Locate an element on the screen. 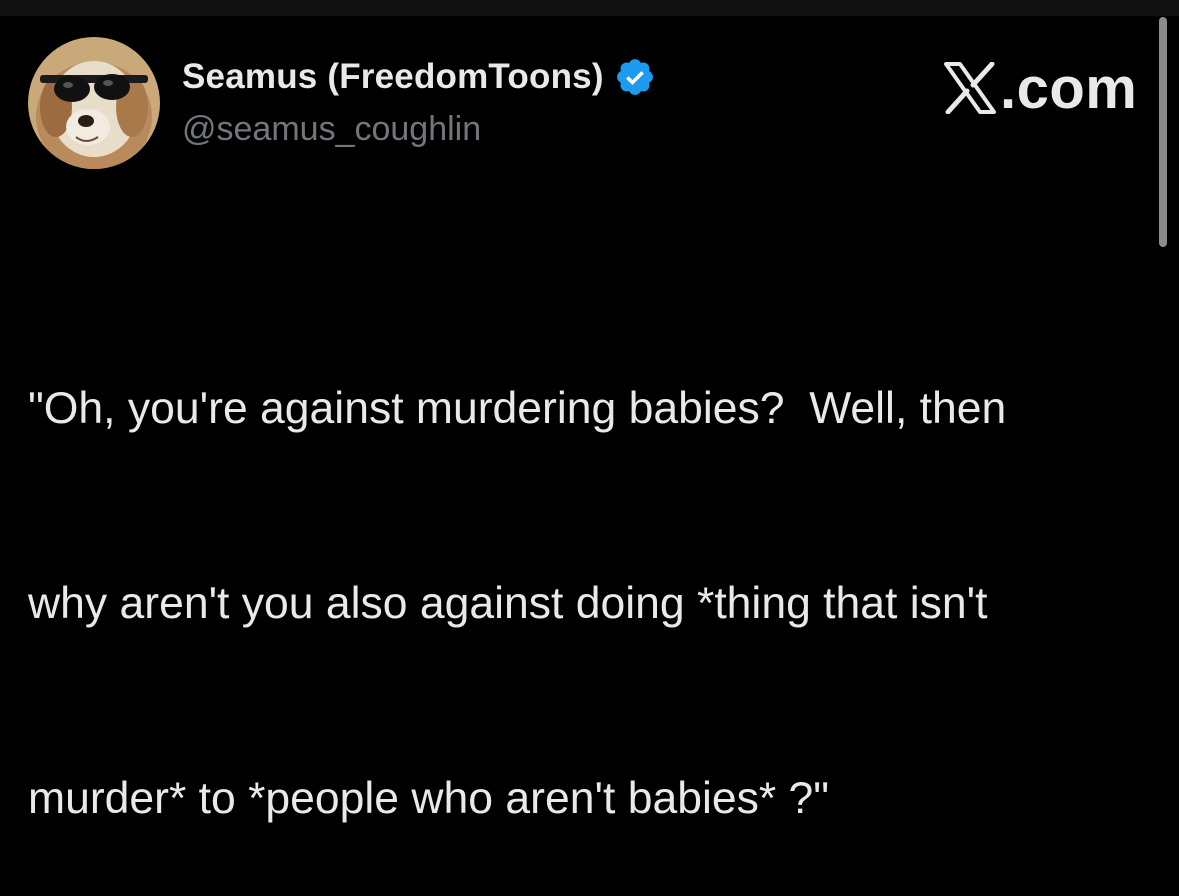 This screenshot has height=896, width=1179. display-name: Seamus (FreedomToons) is located at coordinates (393, 77).